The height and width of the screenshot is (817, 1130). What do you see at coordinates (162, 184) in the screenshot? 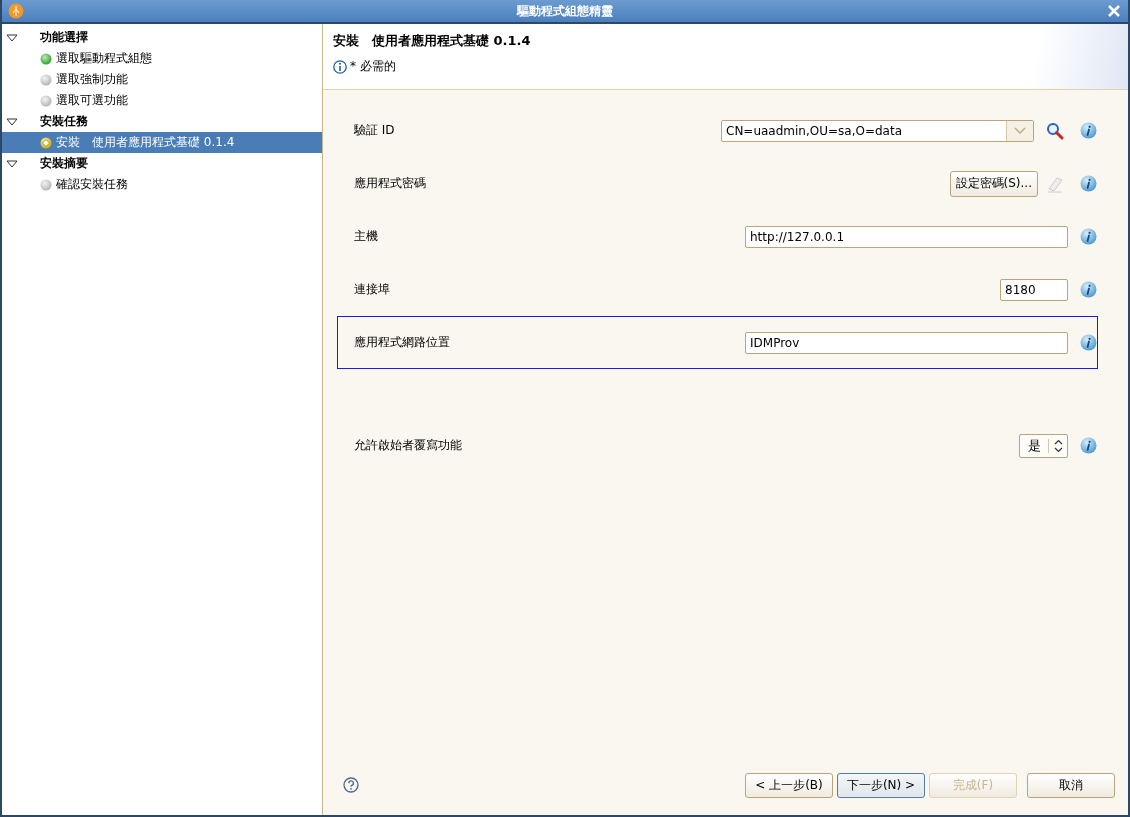
I see `tree-item: 確認安裝任務` at bounding box center [162, 184].